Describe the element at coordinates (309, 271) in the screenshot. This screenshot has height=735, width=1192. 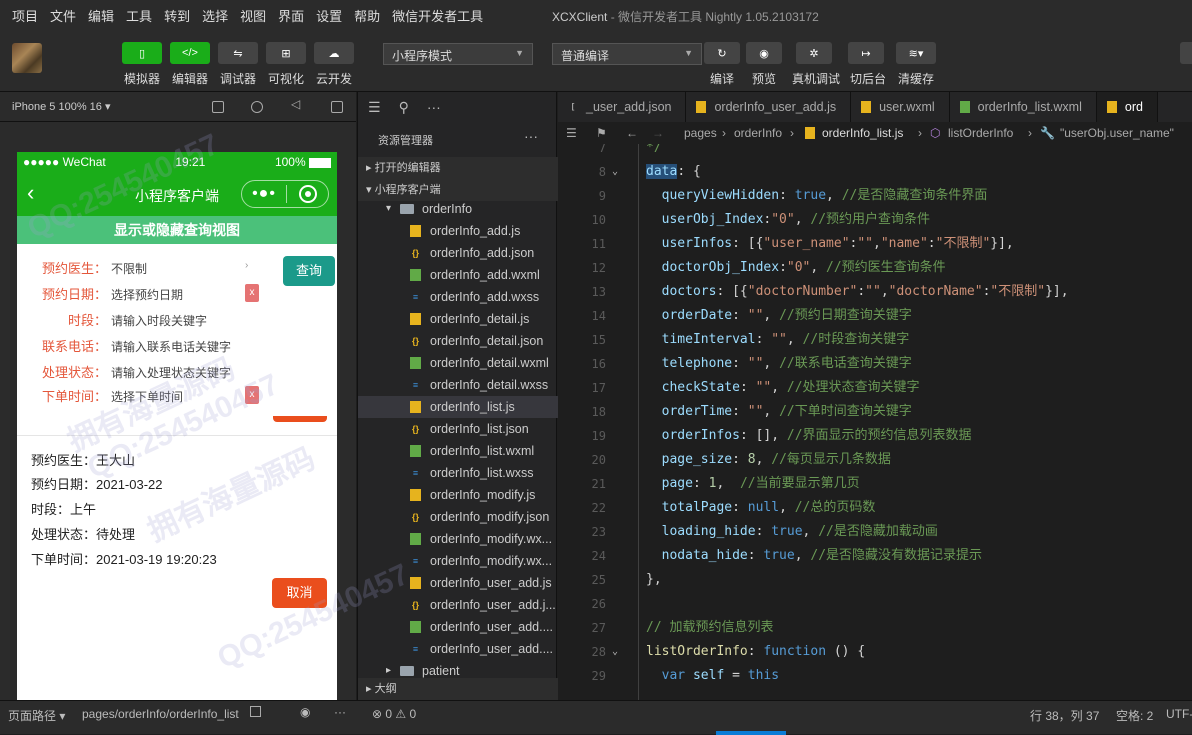
I see `query-button: 查询` at that location.